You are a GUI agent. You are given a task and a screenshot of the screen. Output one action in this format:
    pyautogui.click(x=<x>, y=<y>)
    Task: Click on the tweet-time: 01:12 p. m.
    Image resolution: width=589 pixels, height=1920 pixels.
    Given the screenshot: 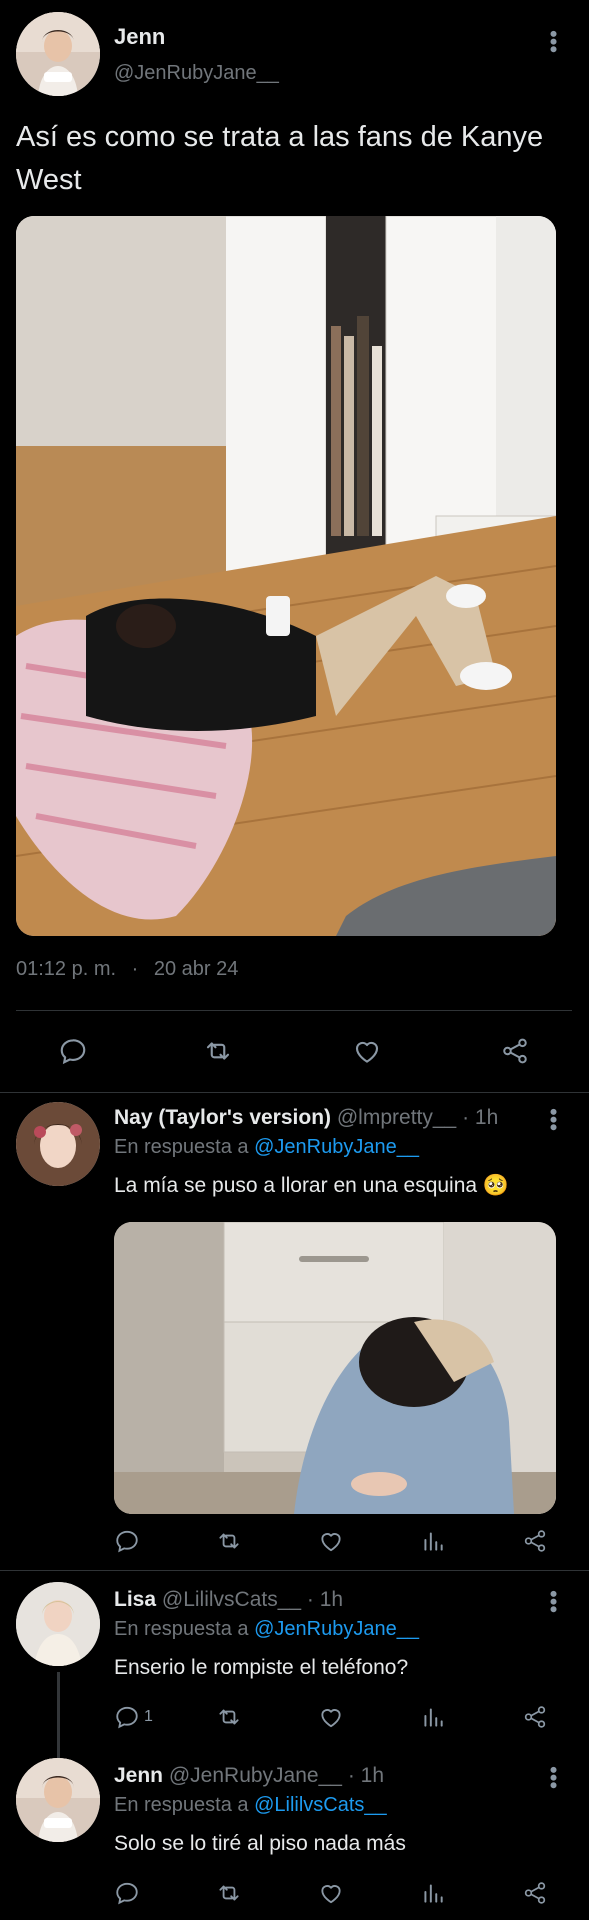 What is the action you would take?
    pyautogui.click(x=66, y=969)
    